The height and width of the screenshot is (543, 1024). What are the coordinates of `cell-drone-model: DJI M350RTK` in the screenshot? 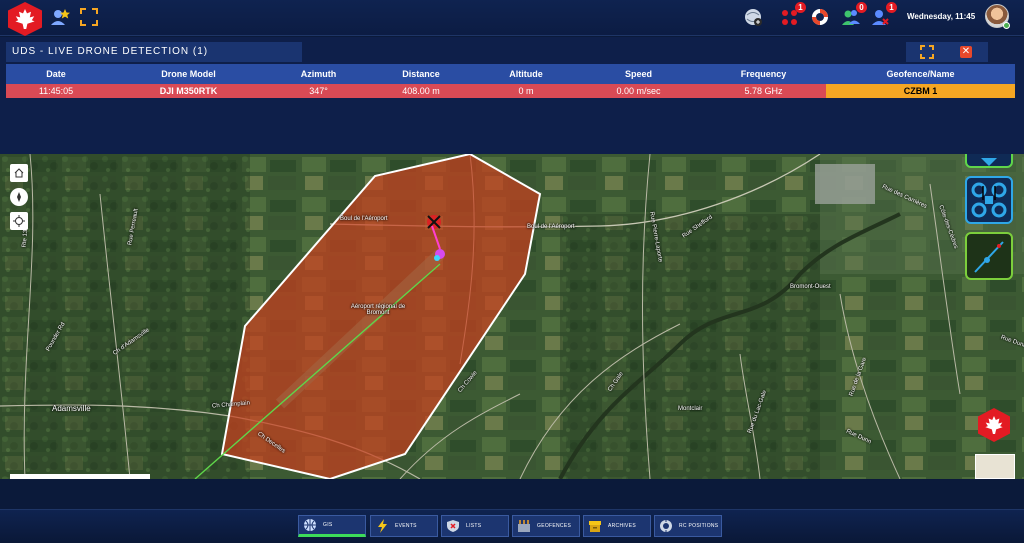 It's located at (188, 91).